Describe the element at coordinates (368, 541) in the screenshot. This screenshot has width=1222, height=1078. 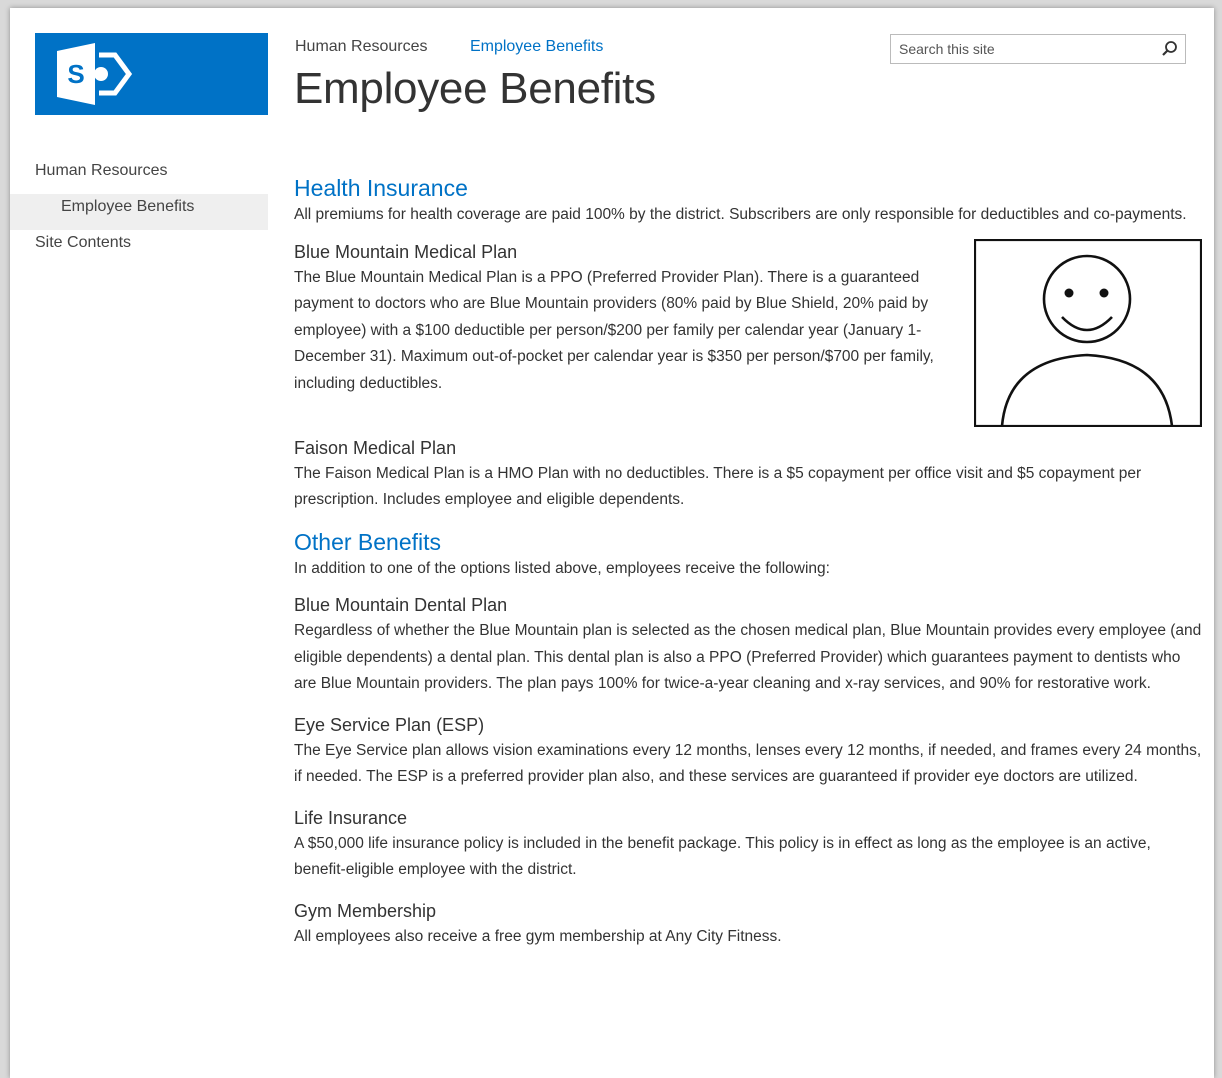
I see `section-heading-other-benefits: Other Benefits` at that location.